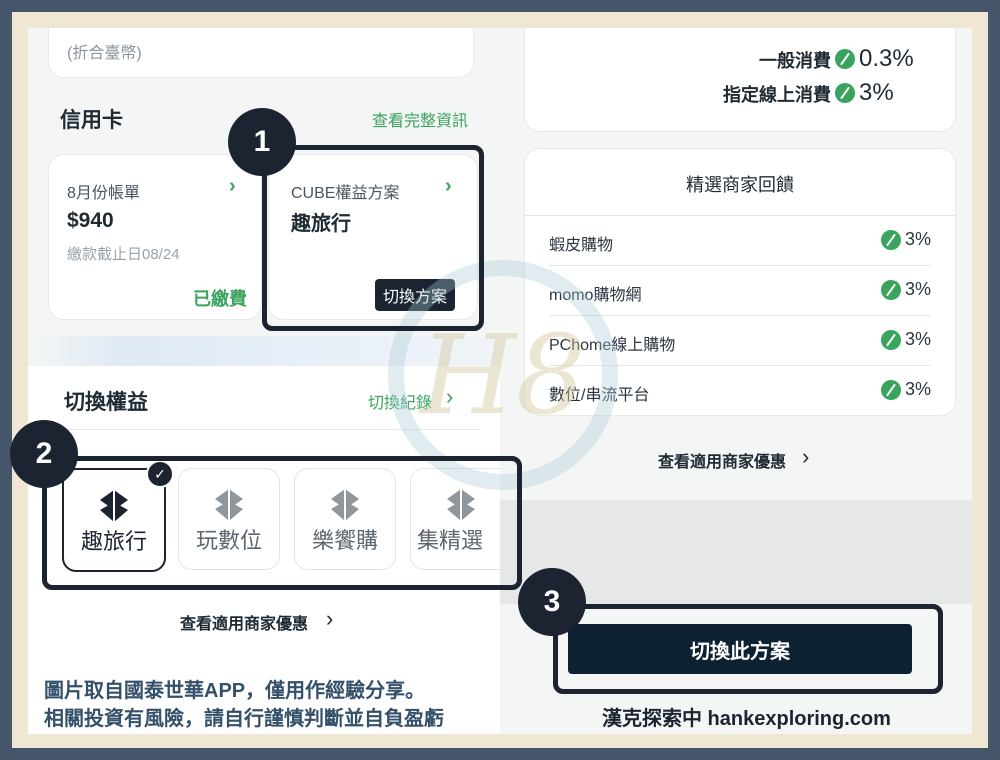 This screenshot has width=1000, height=760. I want to click on bill-card: 8月份帳單 › $940 繳款截止日08/24 已繳費, so click(155, 237).